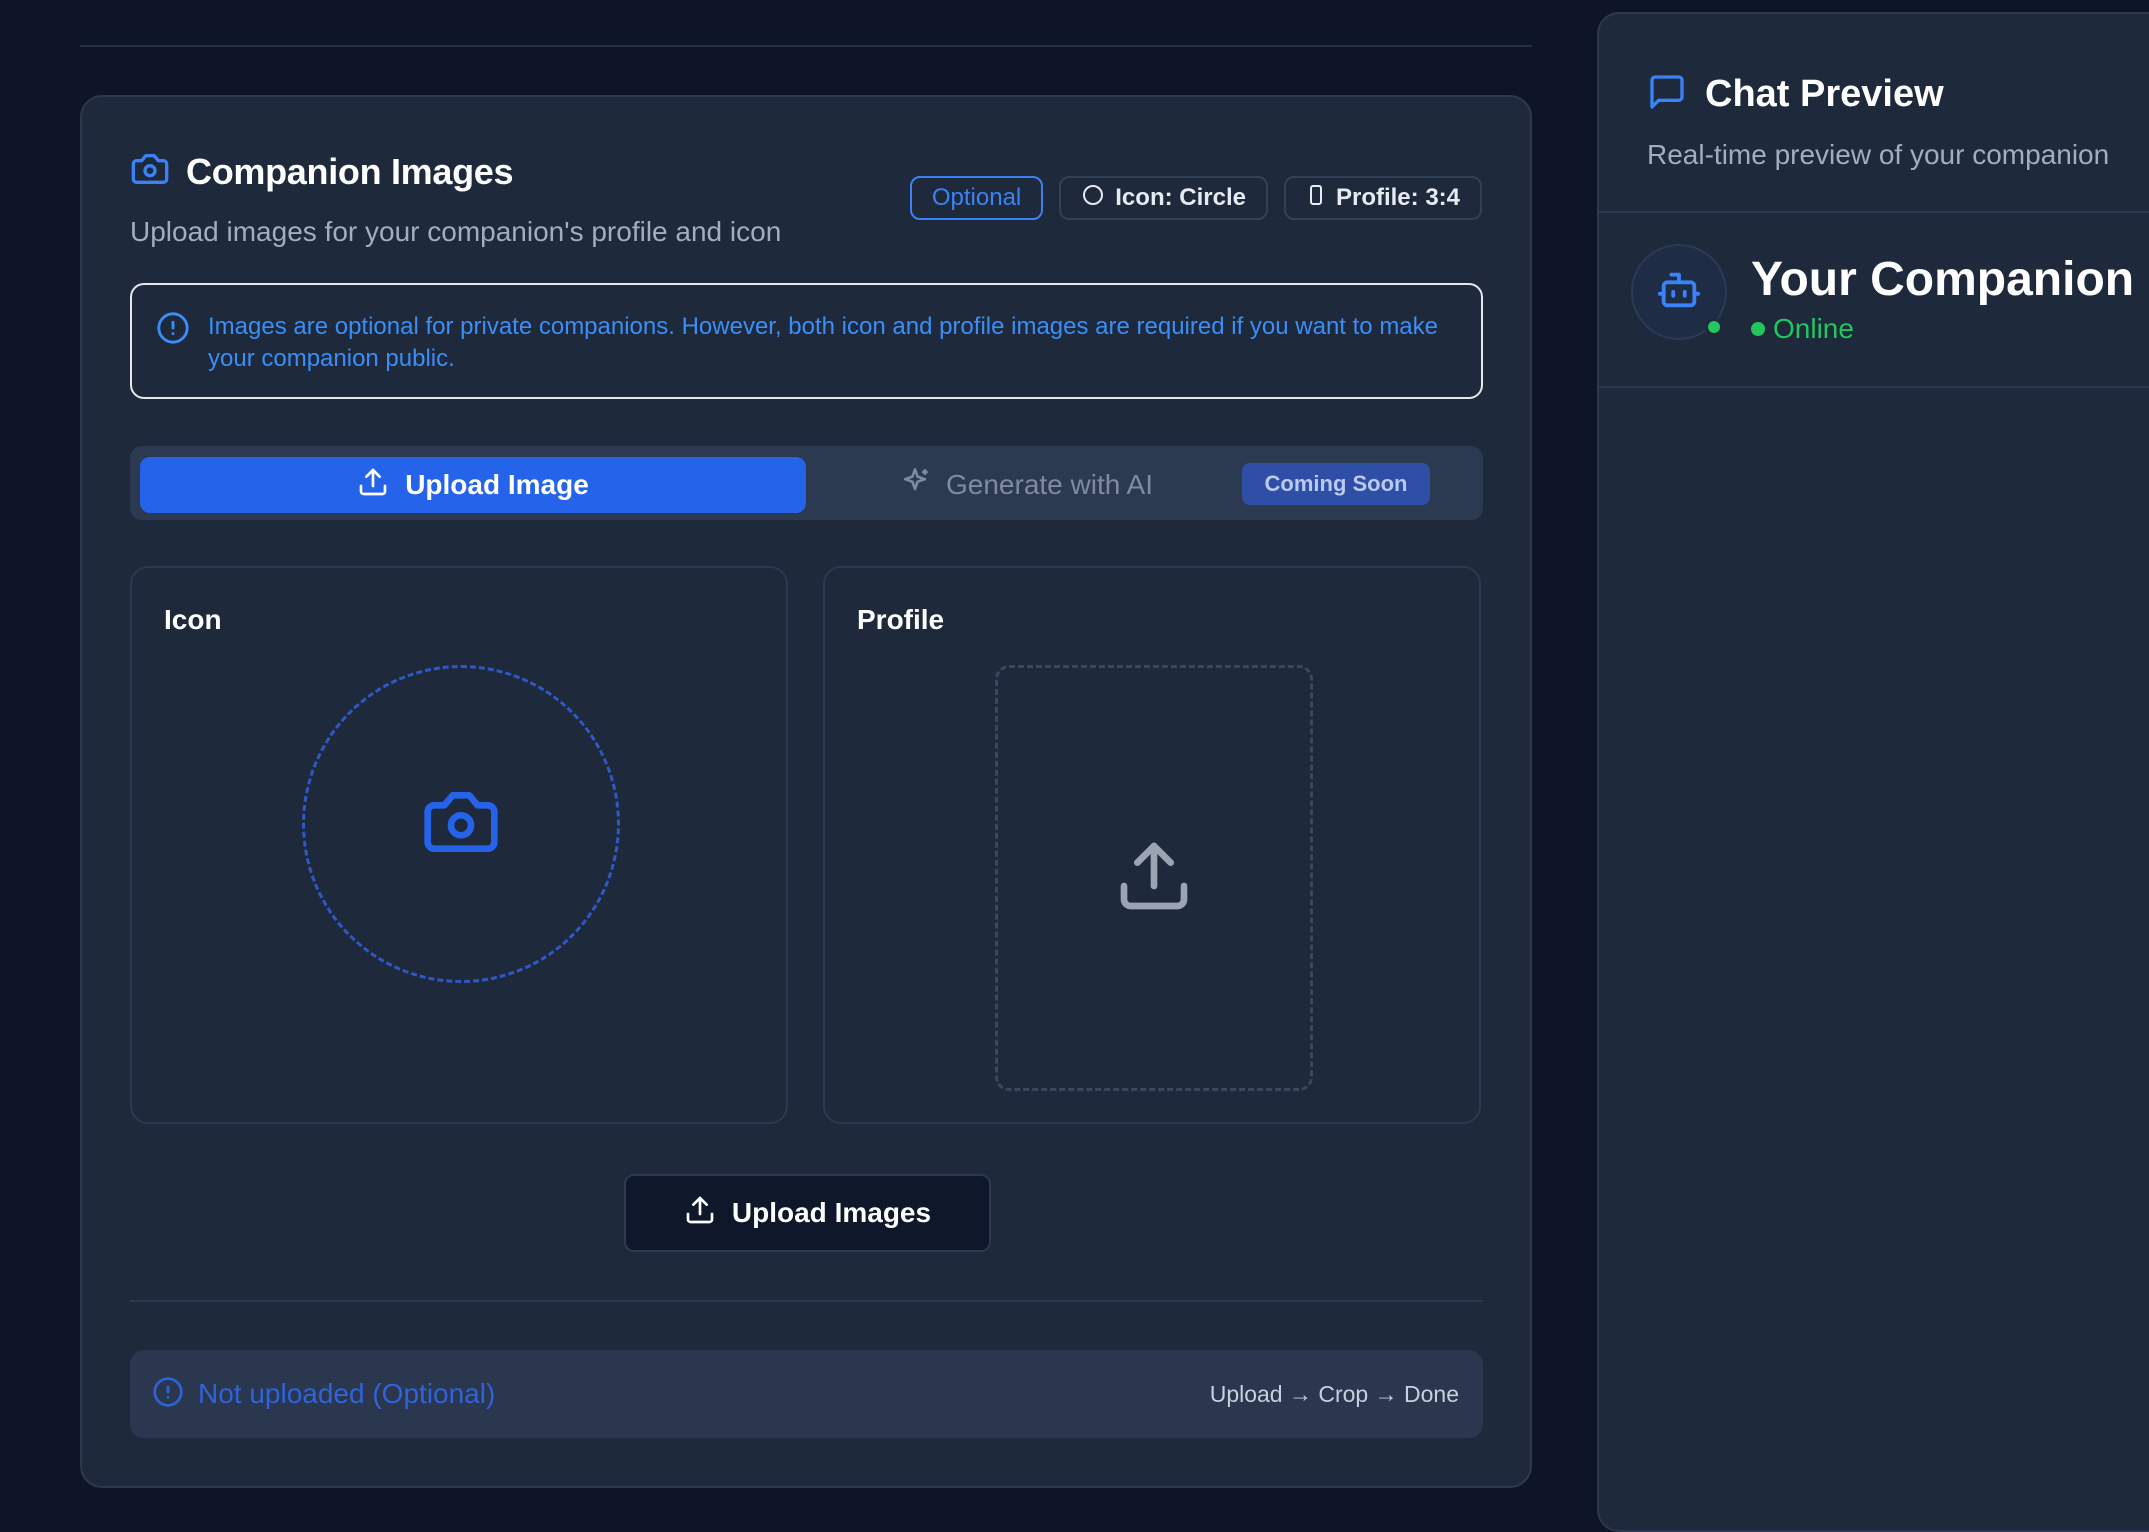 The image size is (2149, 1532). Describe the element at coordinates (1382, 198) in the screenshot. I see `profile-ratio-badge: Profile: 3:4` at that location.